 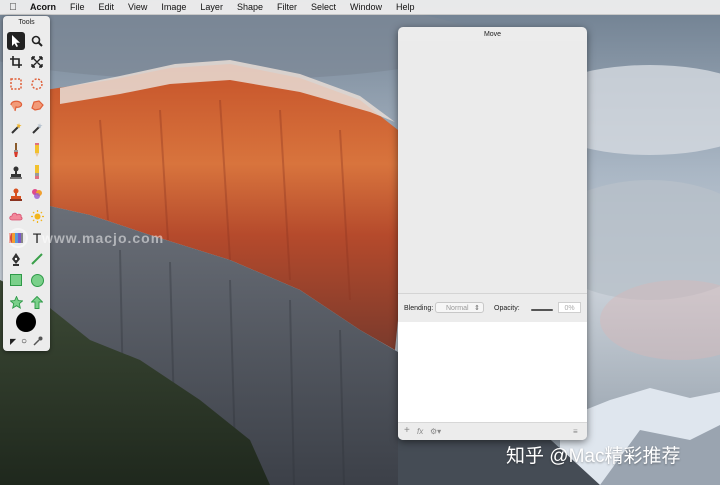 I want to click on blending-label: Blending:, so click(x=419, y=308).